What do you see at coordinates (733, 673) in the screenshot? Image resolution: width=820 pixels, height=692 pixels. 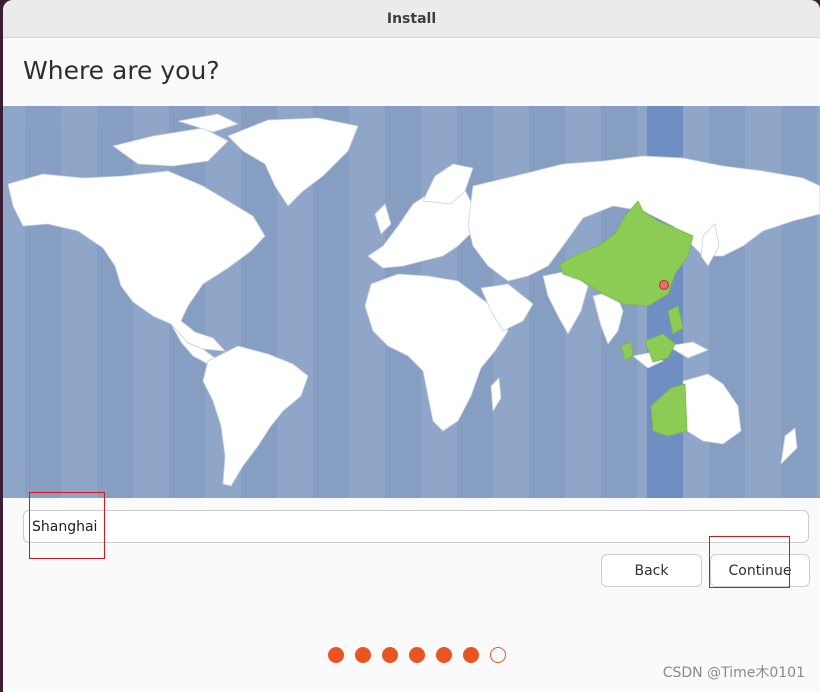 I see `watermark: CSDN @Time木0101` at bounding box center [733, 673].